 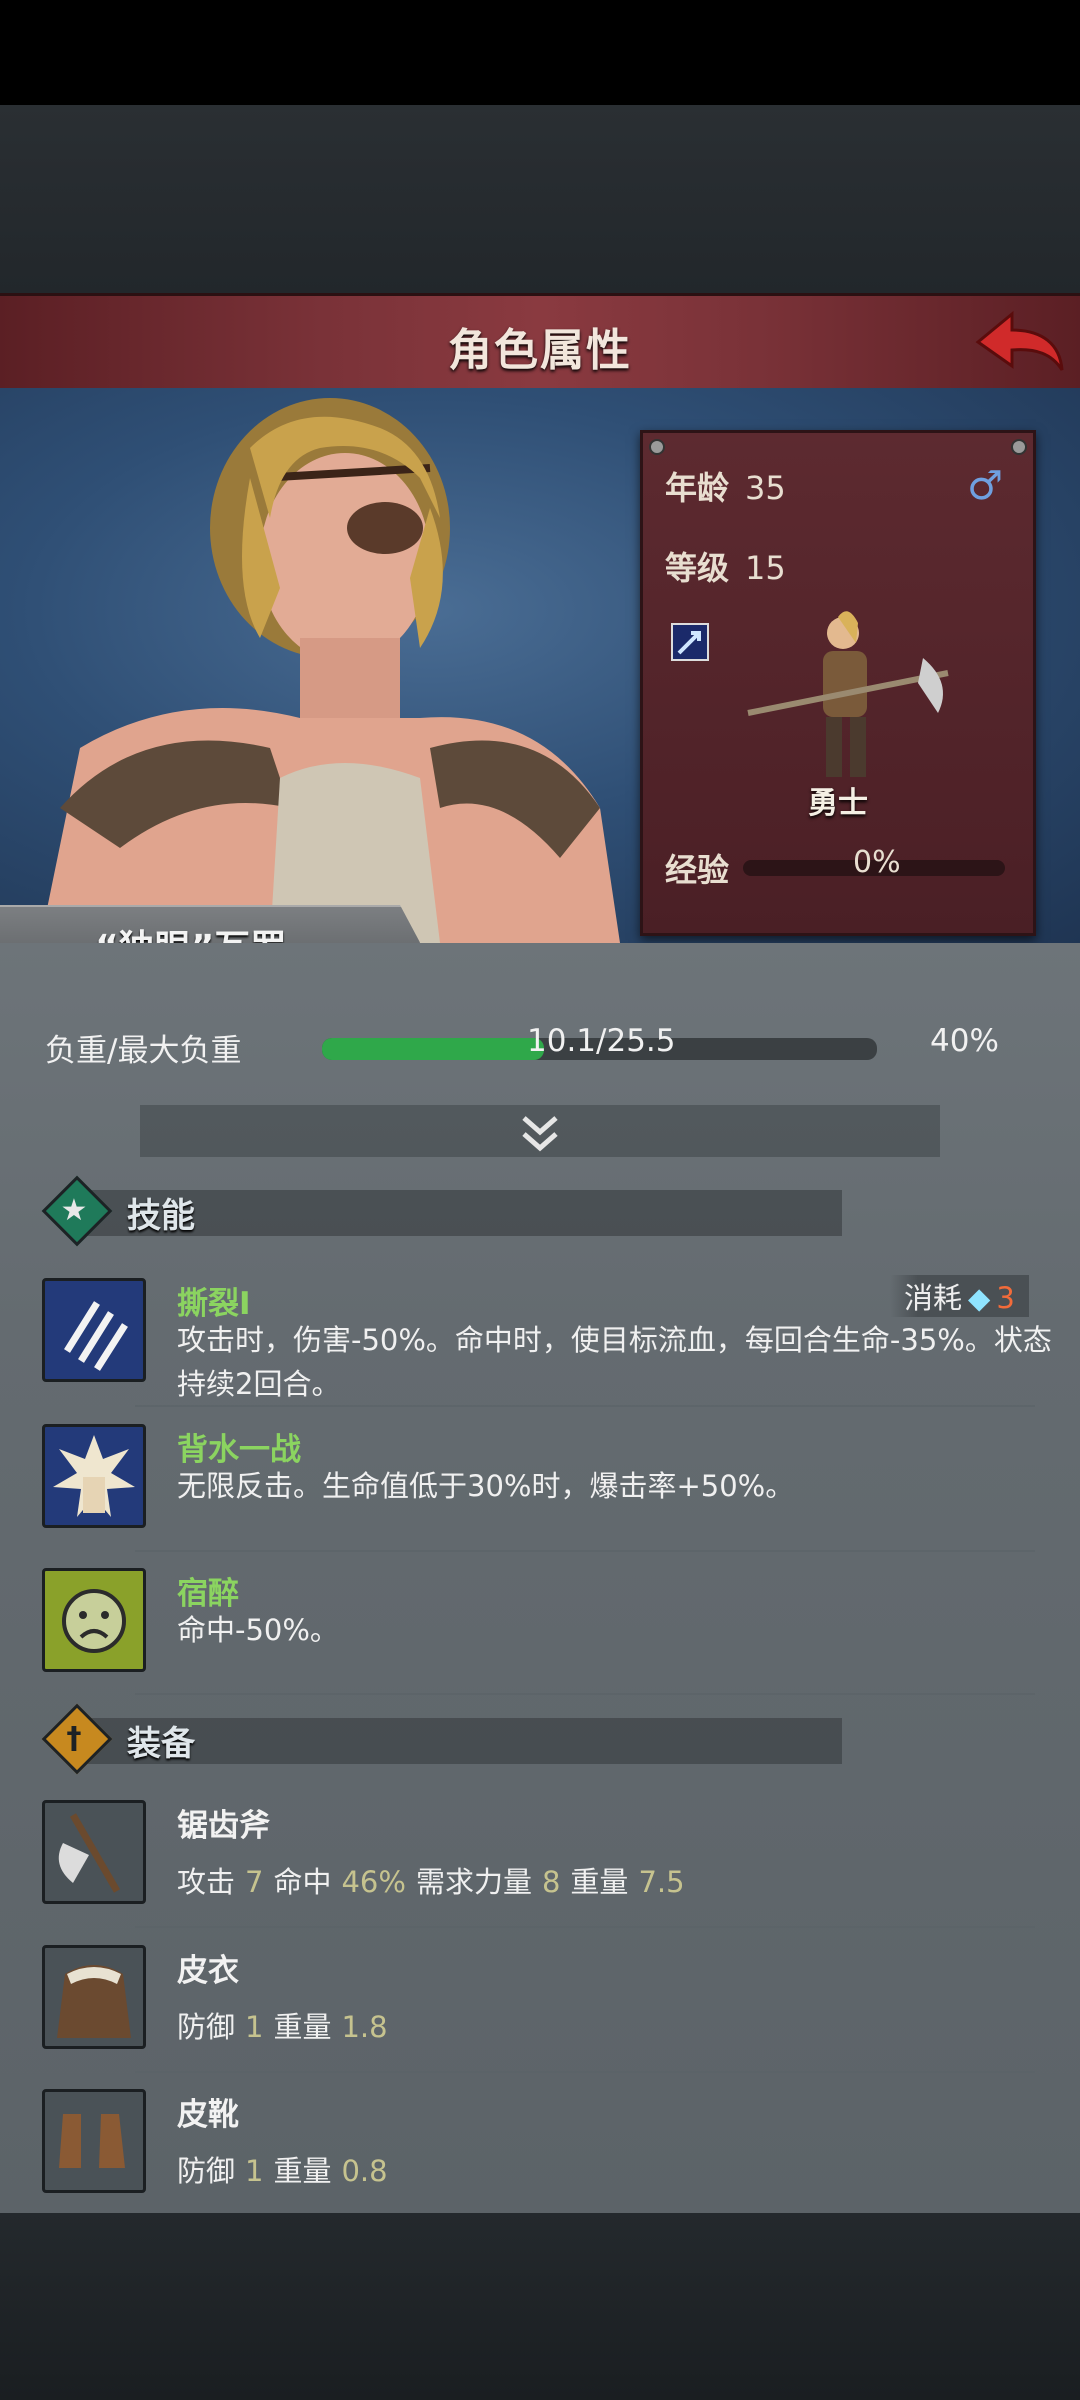 I want to click on title-bar: 角色属性, so click(x=540, y=342).